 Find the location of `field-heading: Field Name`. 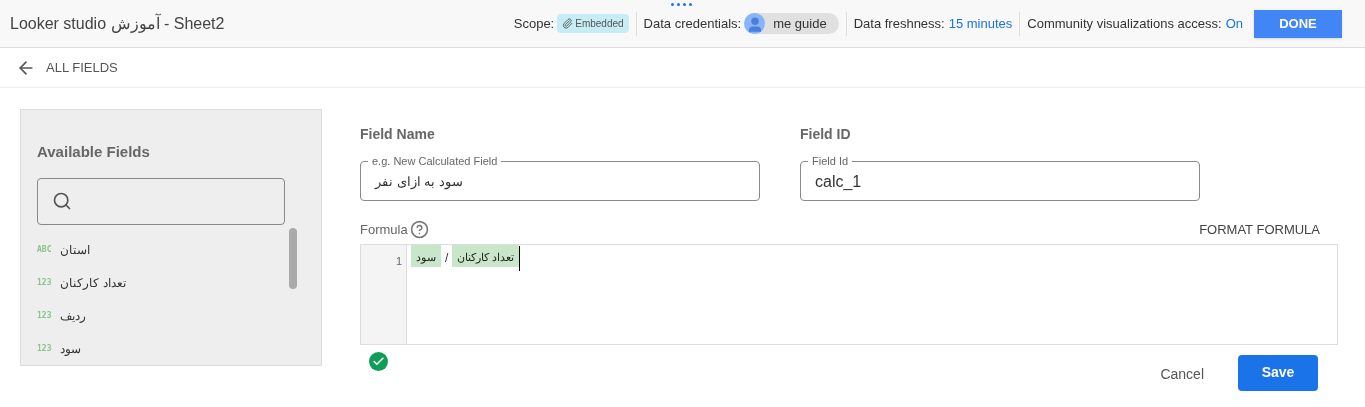

field-heading: Field Name is located at coordinates (398, 134).